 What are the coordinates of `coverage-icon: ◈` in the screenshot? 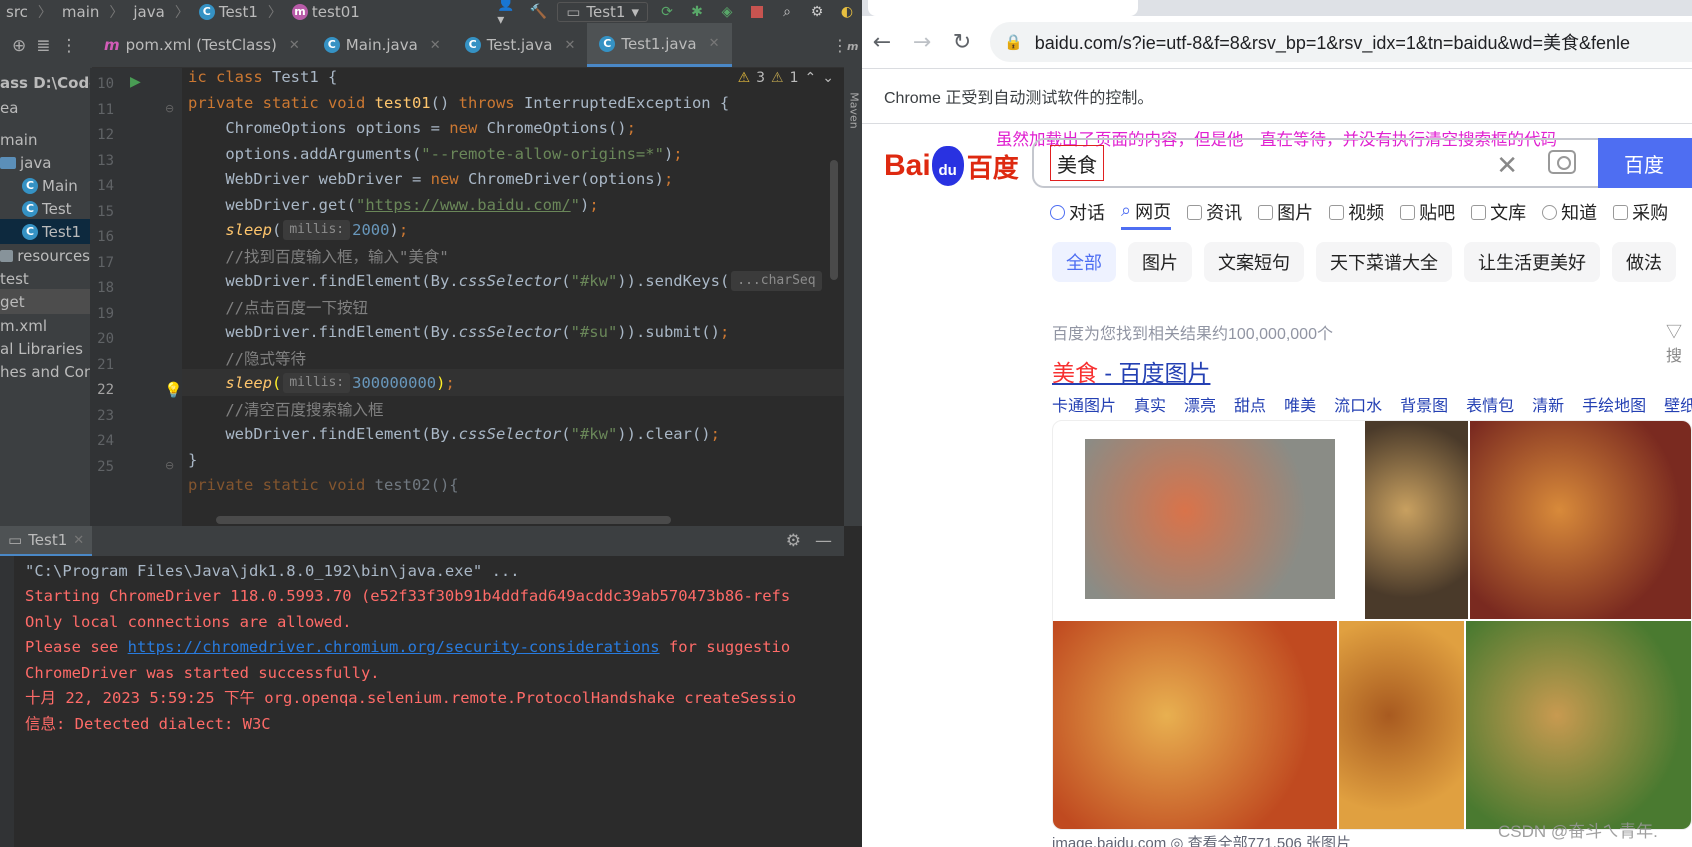 It's located at (727, 12).